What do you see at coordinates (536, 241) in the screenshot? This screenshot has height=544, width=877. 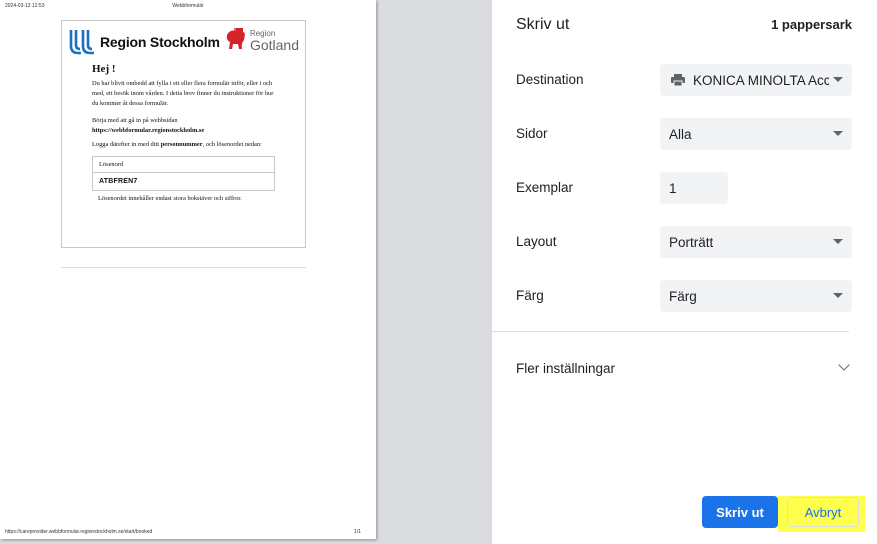 I see `layout-label: Layout` at bounding box center [536, 241].